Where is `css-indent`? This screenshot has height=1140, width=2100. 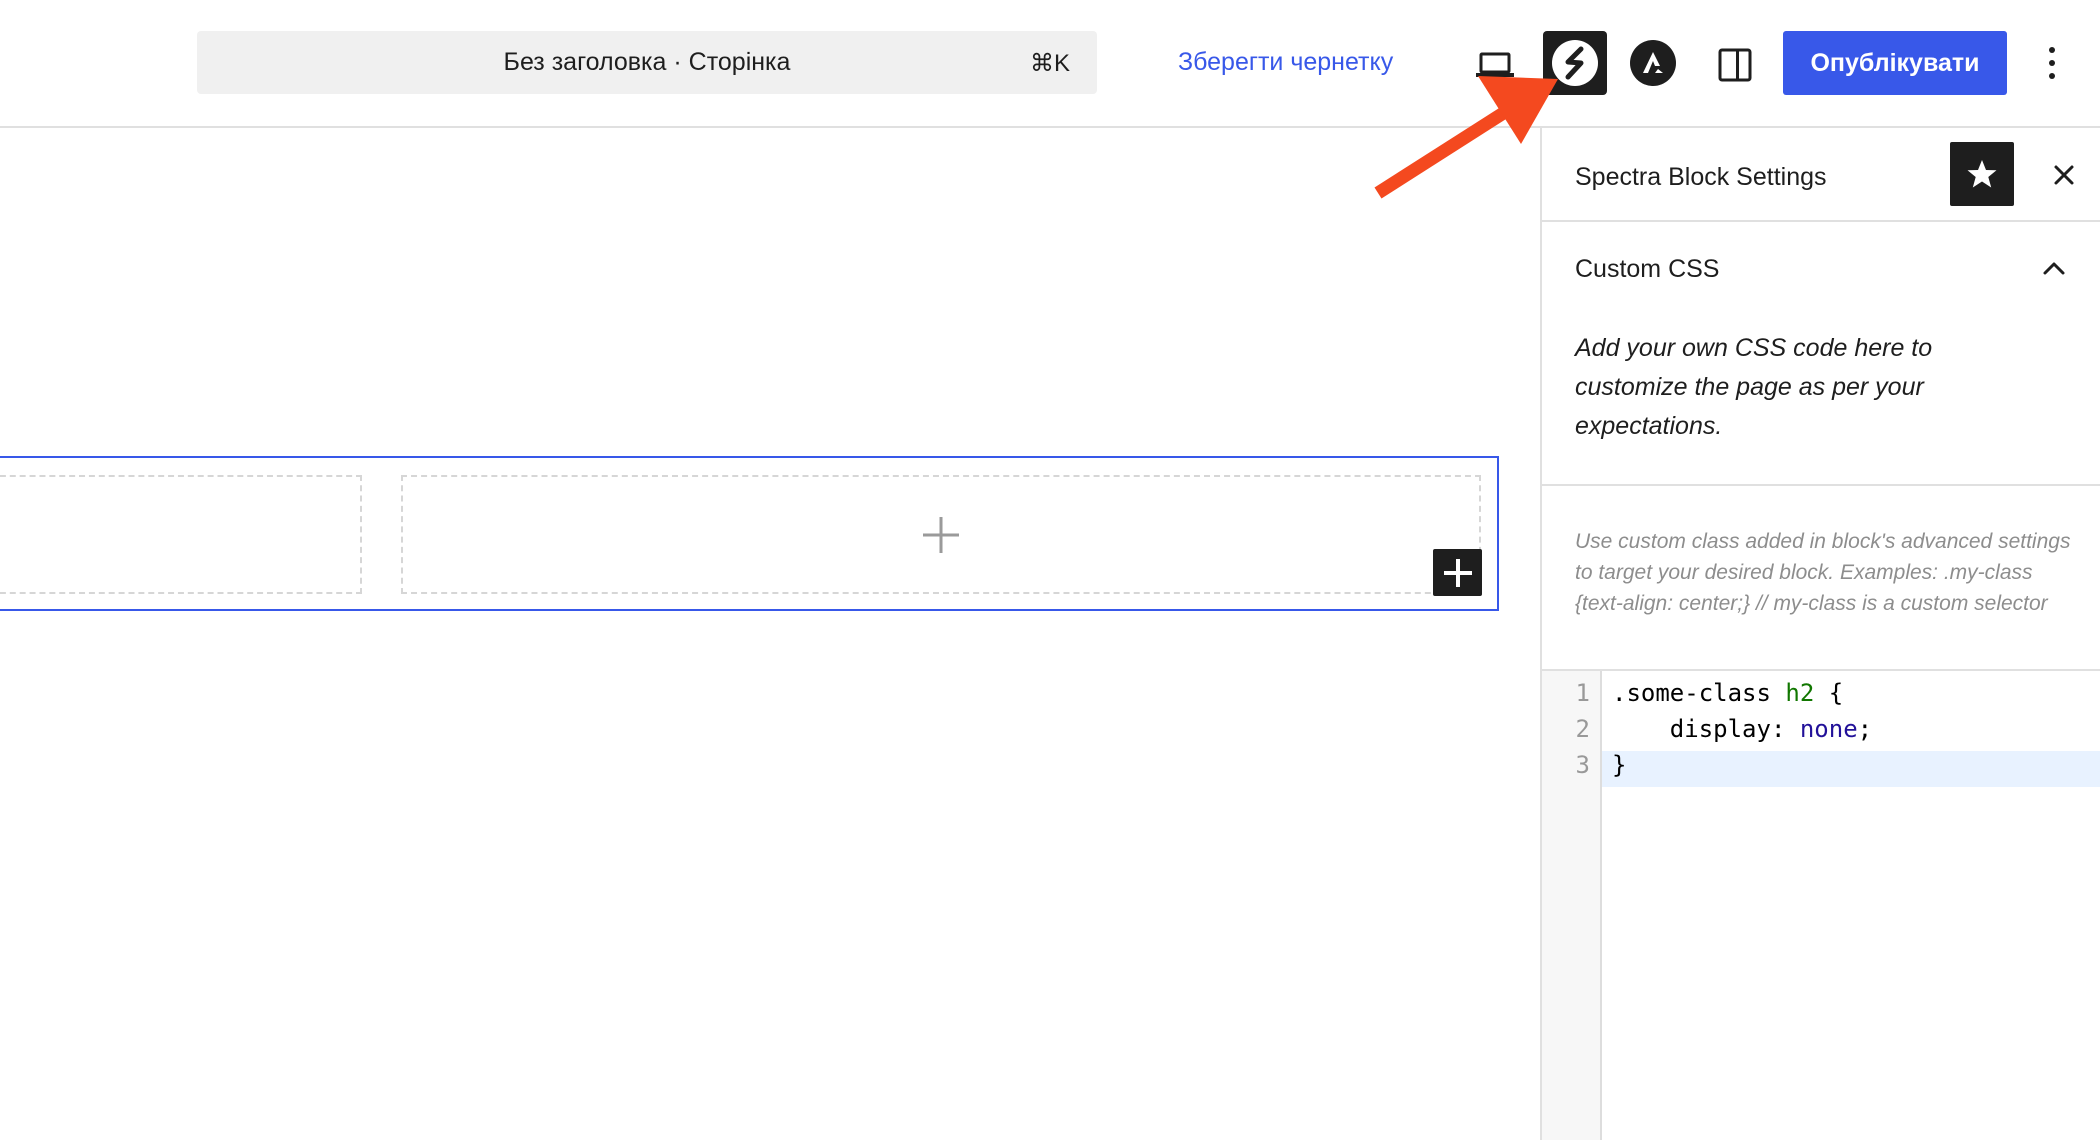 css-indent is located at coordinates (1641, 729).